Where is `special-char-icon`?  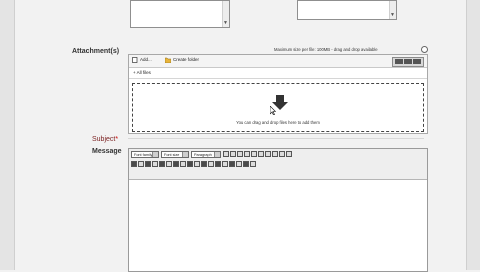
special-char-icon is located at coordinates (232, 164).